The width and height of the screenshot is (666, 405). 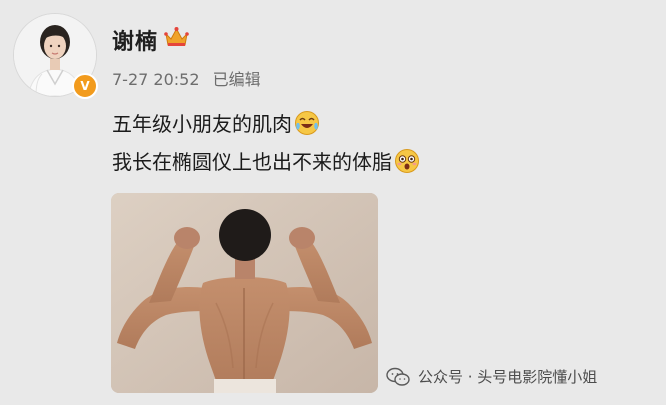 What do you see at coordinates (237, 79) in the screenshot?
I see `edited-label: 已编辑` at bounding box center [237, 79].